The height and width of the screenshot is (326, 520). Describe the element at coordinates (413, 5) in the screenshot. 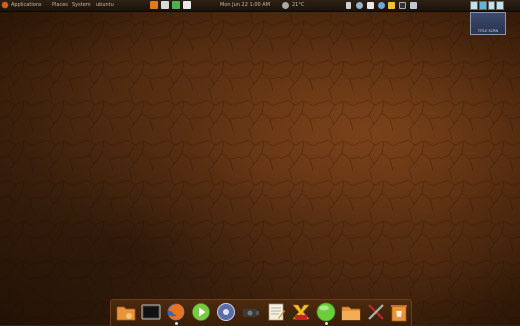

I see `user-icon` at that location.